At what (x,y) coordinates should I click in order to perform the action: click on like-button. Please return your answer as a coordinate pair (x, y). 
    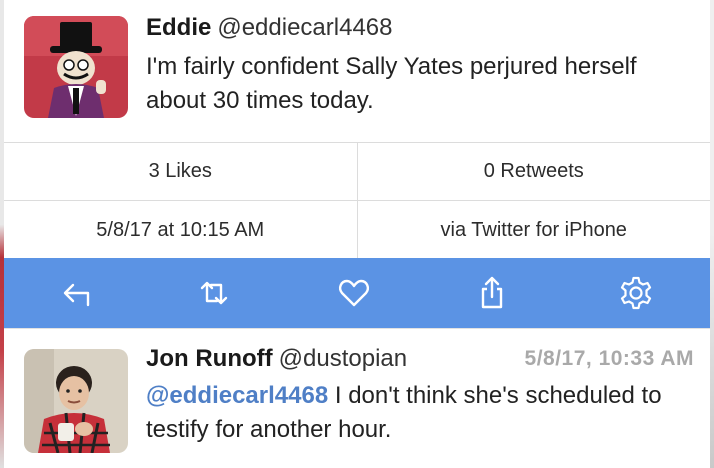
    Looking at the image, I should click on (354, 293).